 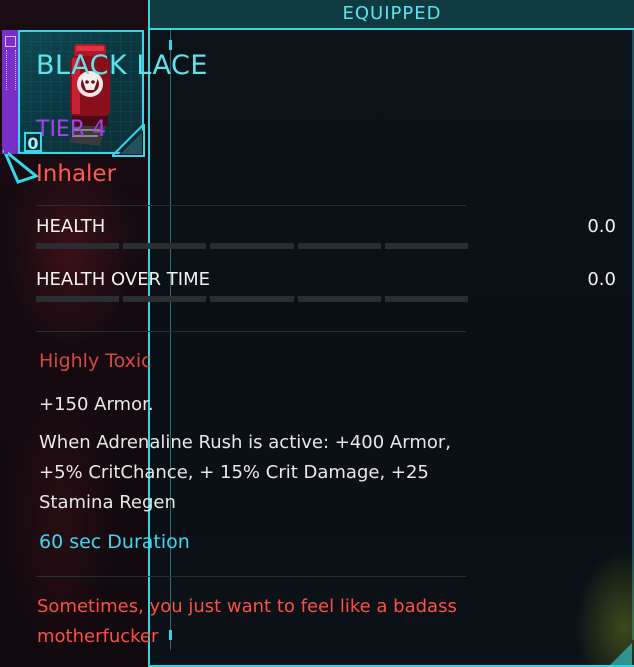 I want to click on tooltip-corner-accent, so click(x=621, y=654).